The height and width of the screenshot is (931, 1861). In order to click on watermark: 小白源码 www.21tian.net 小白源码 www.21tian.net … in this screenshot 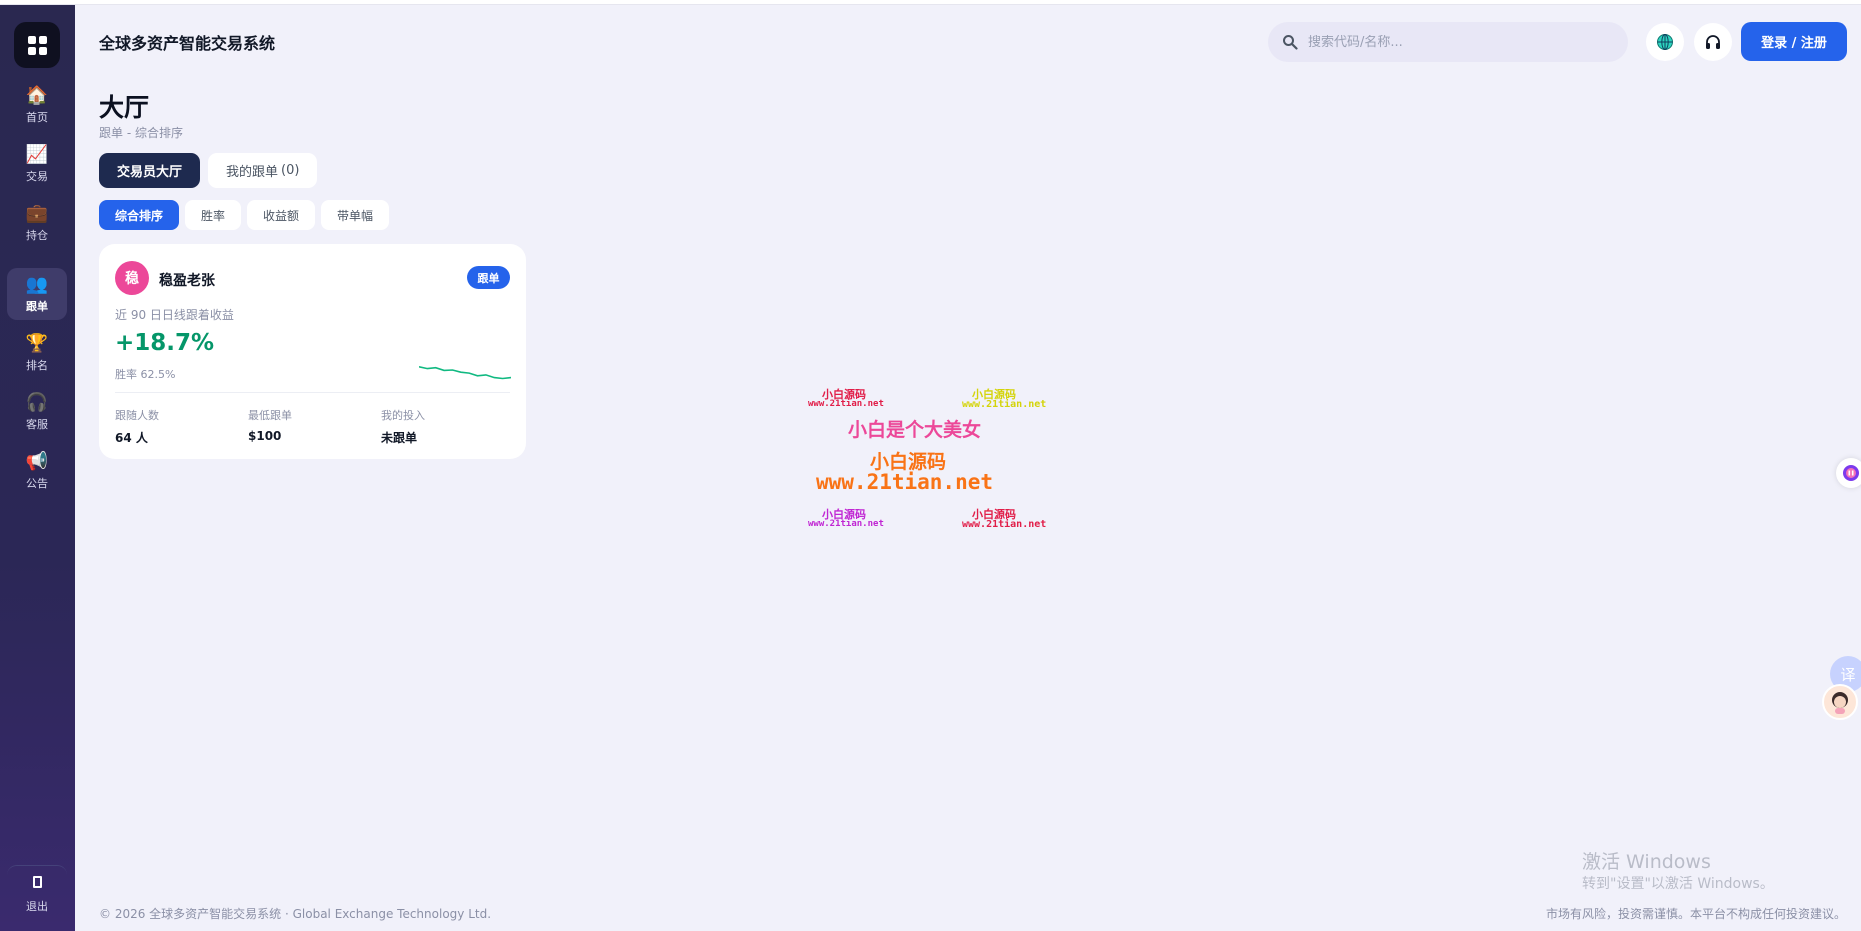, I will do `click(935, 469)`.